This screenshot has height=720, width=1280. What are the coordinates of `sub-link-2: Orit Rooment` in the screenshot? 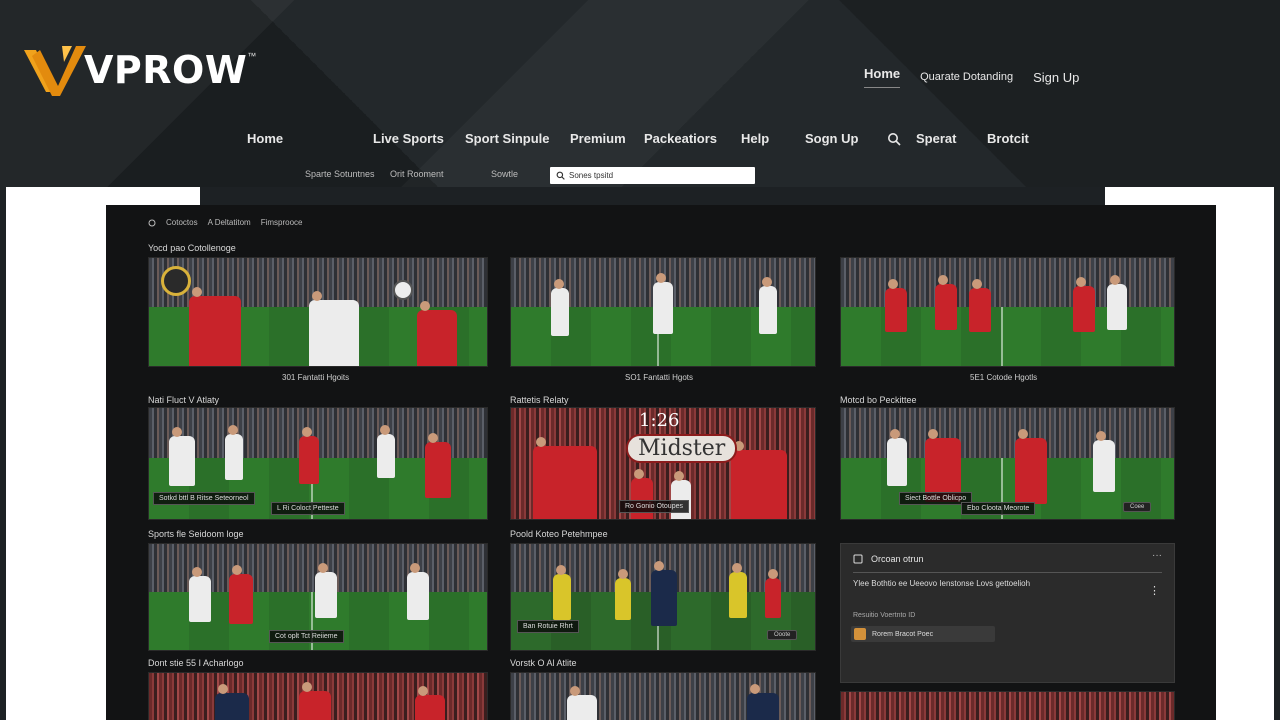 It's located at (417, 174).